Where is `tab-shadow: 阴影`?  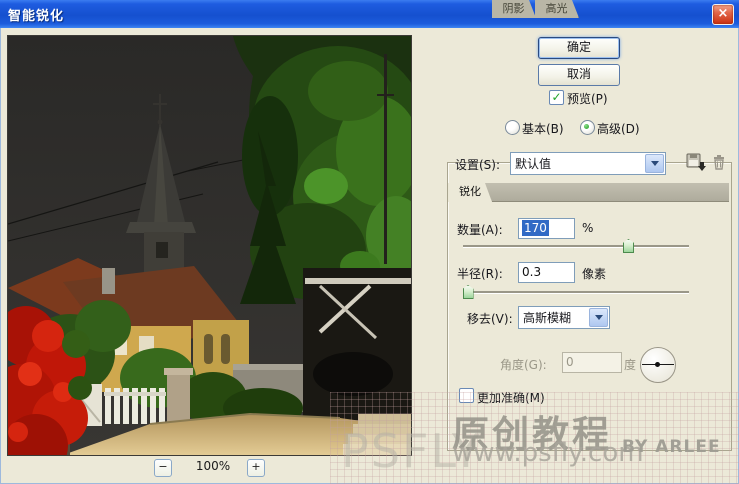
tab-shadow: 阴影 is located at coordinates (514, 9).